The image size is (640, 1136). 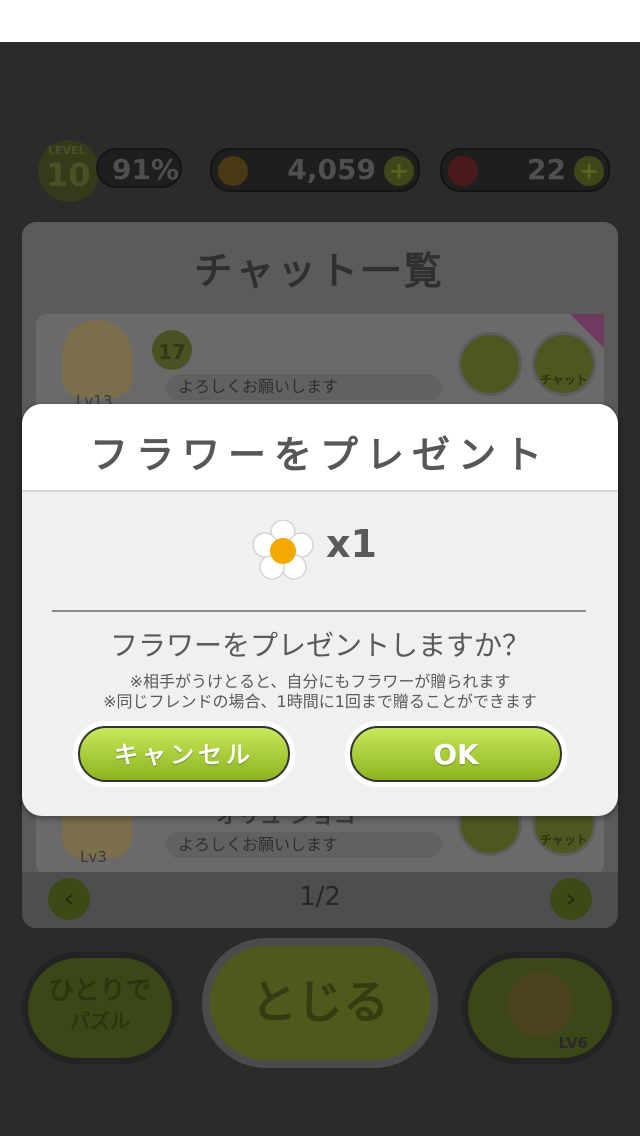 I want to click on arrow-right-icon: ›, so click(x=571, y=899).